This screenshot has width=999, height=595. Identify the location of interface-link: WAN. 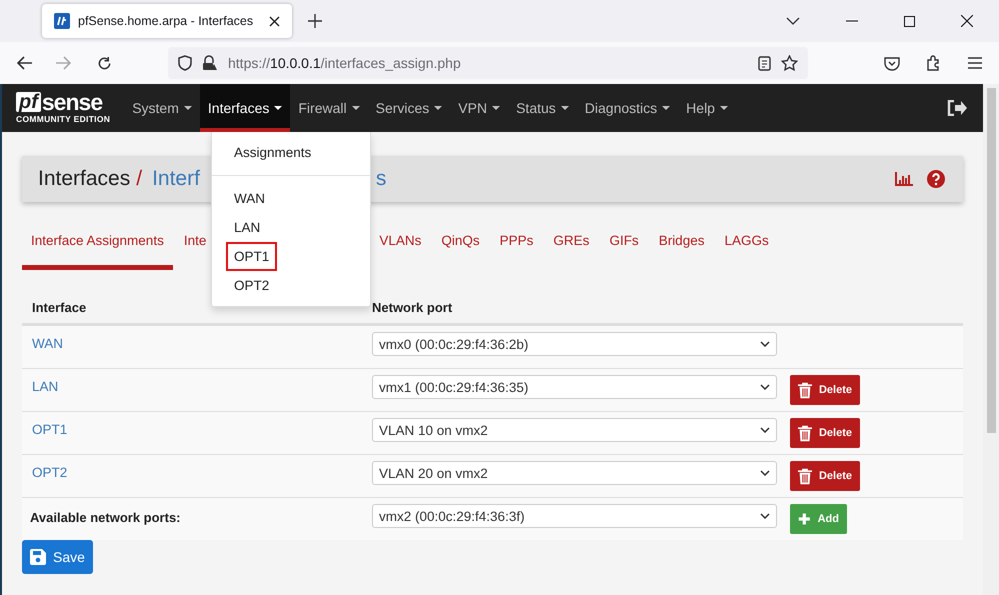
(47, 343).